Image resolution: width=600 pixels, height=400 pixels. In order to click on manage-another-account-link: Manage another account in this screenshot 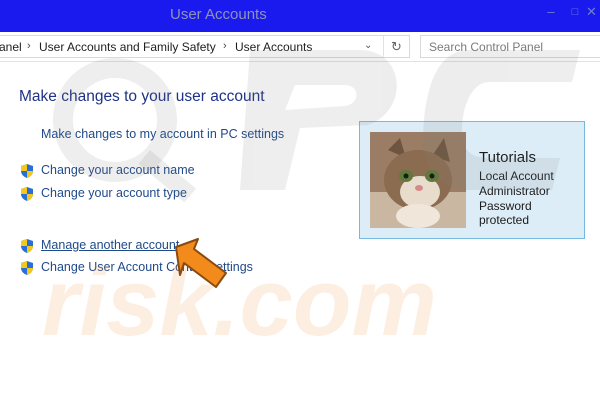, I will do `click(110, 245)`.